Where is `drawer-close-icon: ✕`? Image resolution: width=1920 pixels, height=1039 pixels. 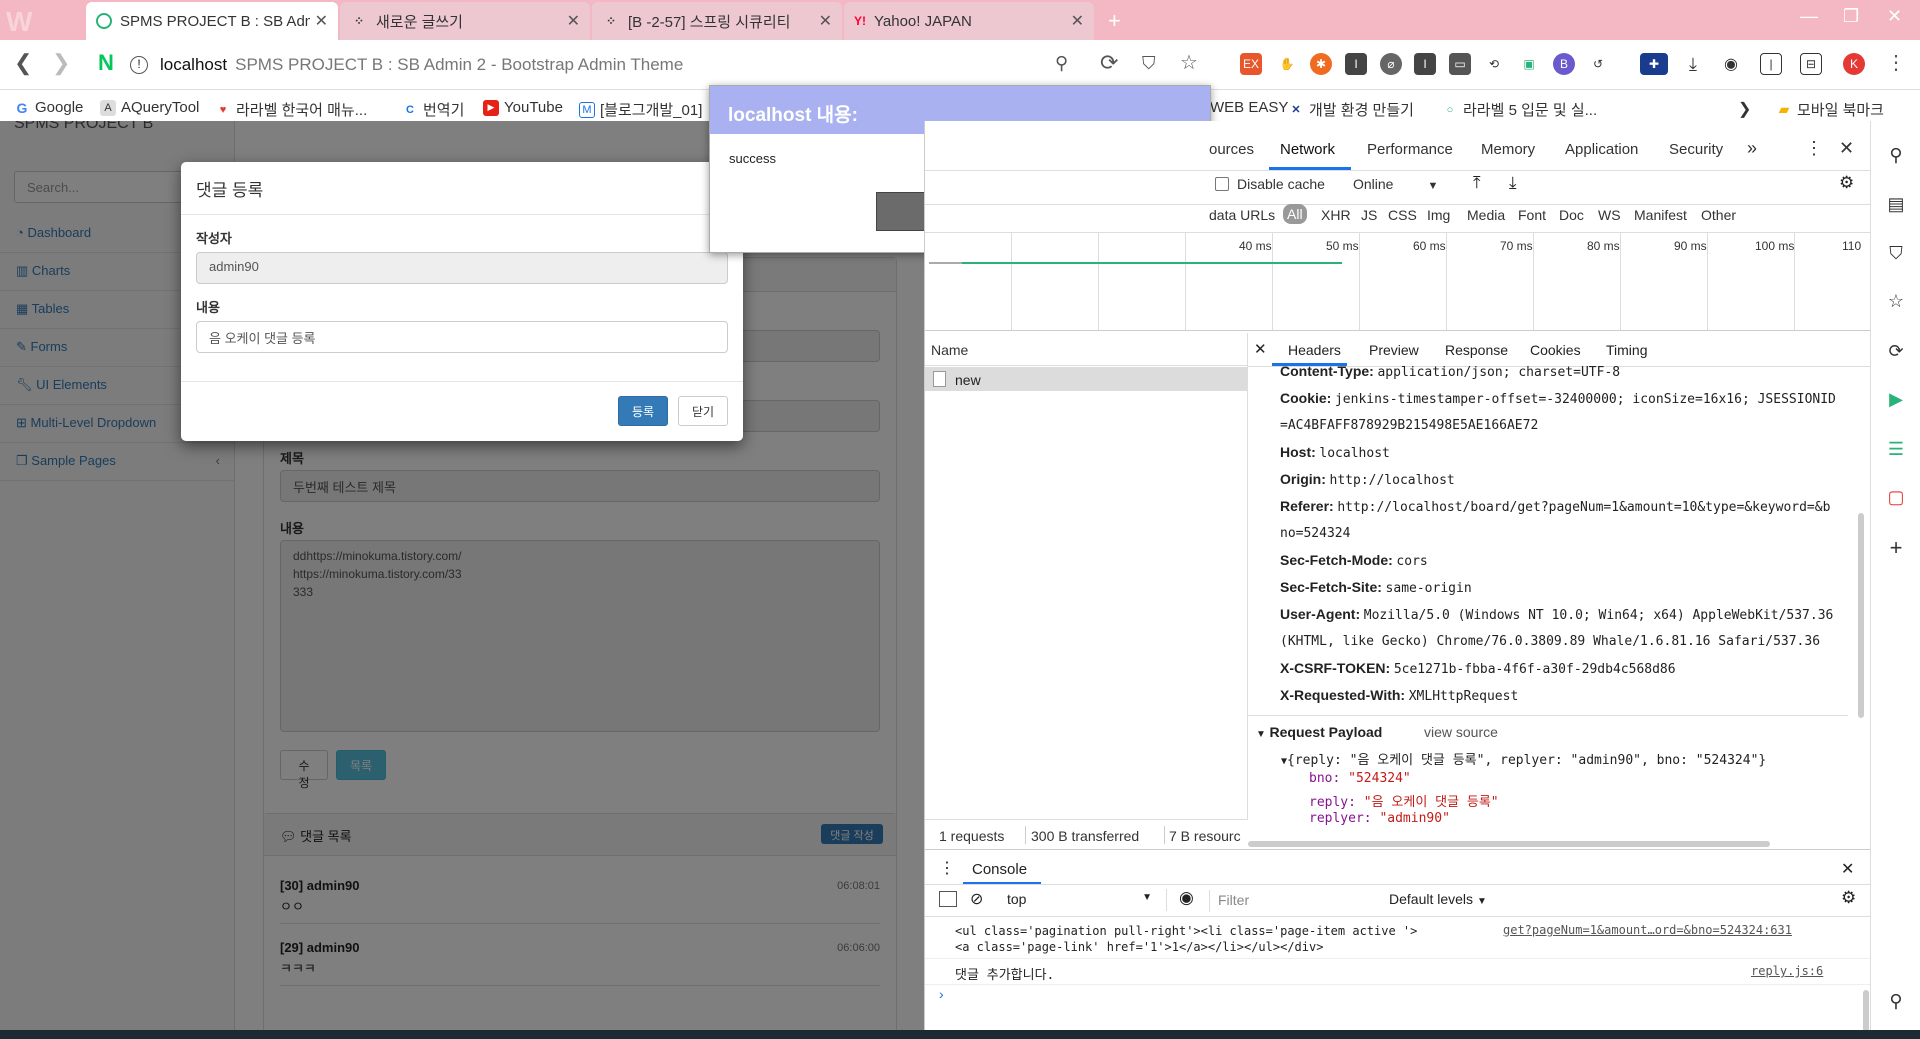 drawer-close-icon: ✕ is located at coordinates (1847, 869).